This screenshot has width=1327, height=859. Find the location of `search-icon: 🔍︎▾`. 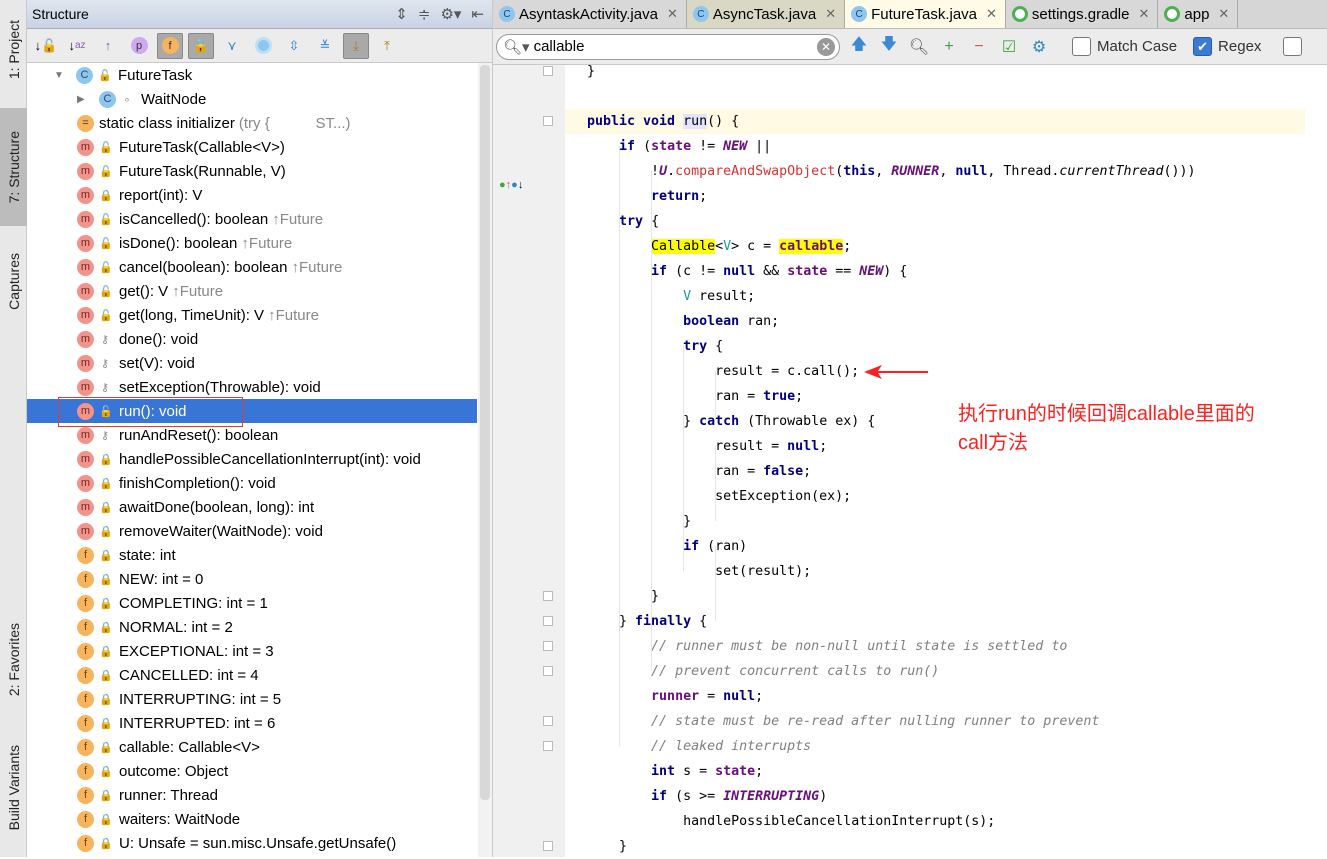

search-icon: 🔍︎▾ is located at coordinates (516, 47).